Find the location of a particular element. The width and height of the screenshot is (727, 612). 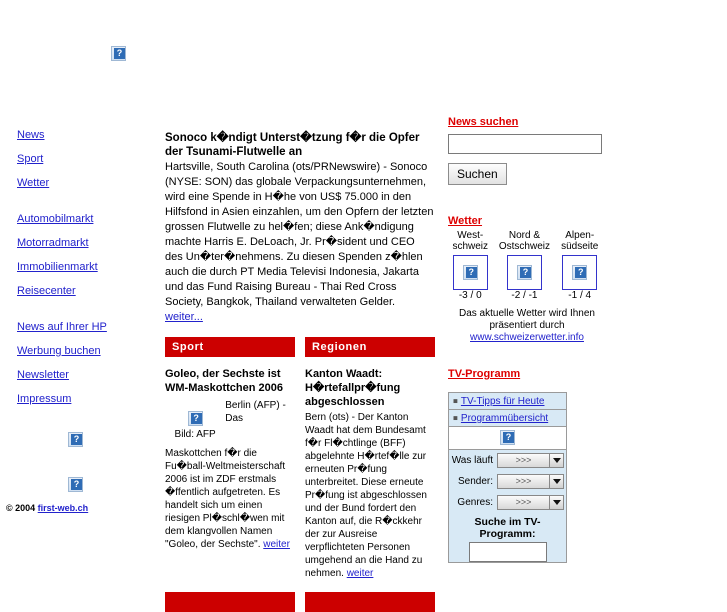

tv-select-genres: >>> is located at coordinates (530, 502).